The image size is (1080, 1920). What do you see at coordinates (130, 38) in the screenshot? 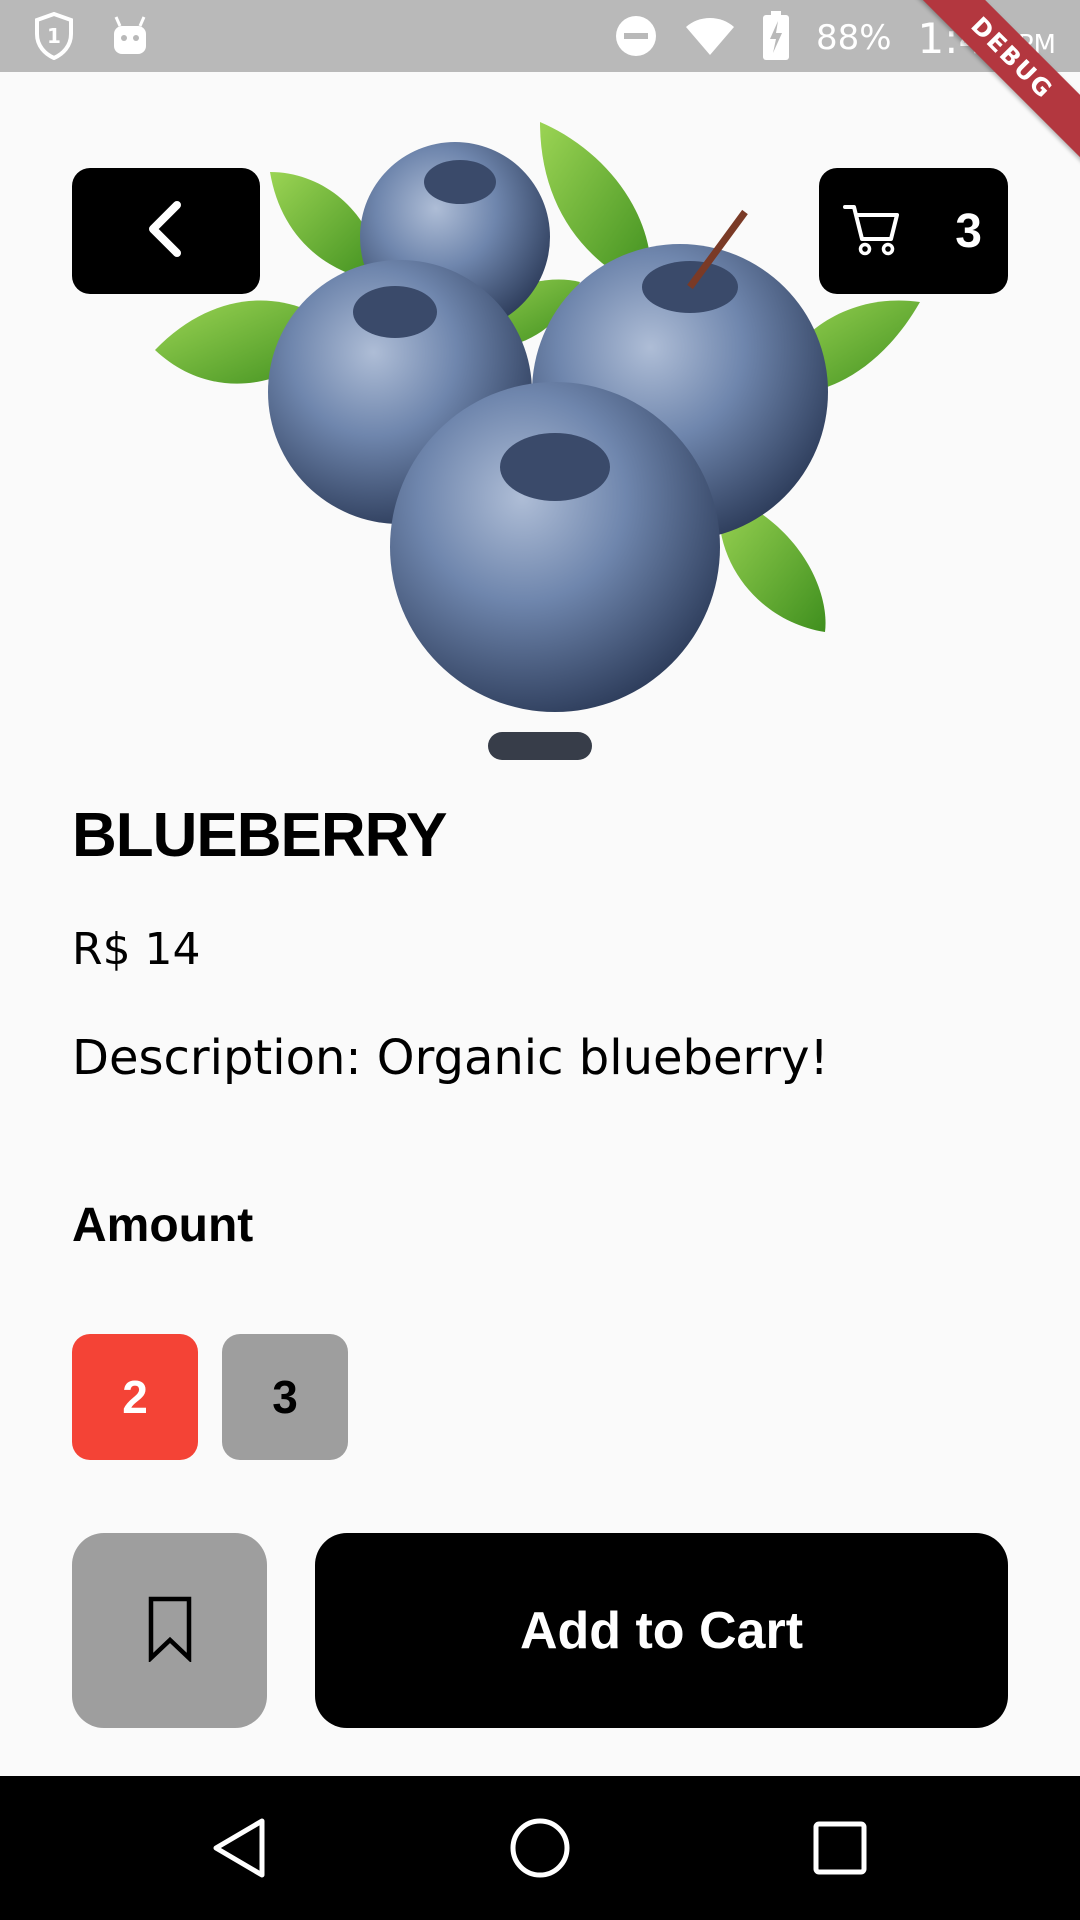
I see `android-icon` at bounding box center [130, 38].